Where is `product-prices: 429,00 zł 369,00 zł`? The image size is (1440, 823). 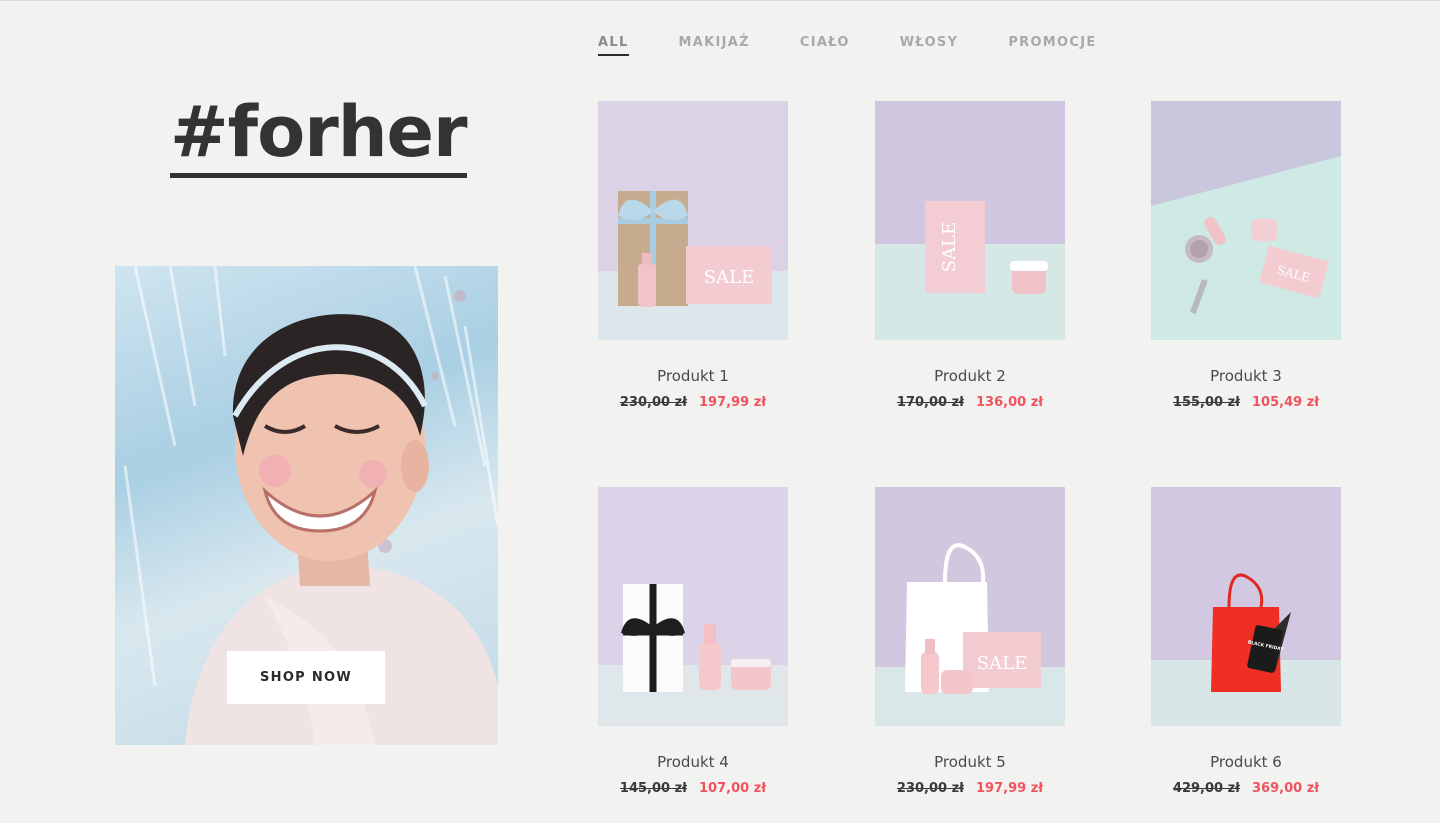 product-prices: 429,00 zł 369,00 zł is located at coordinates (1246, 788).